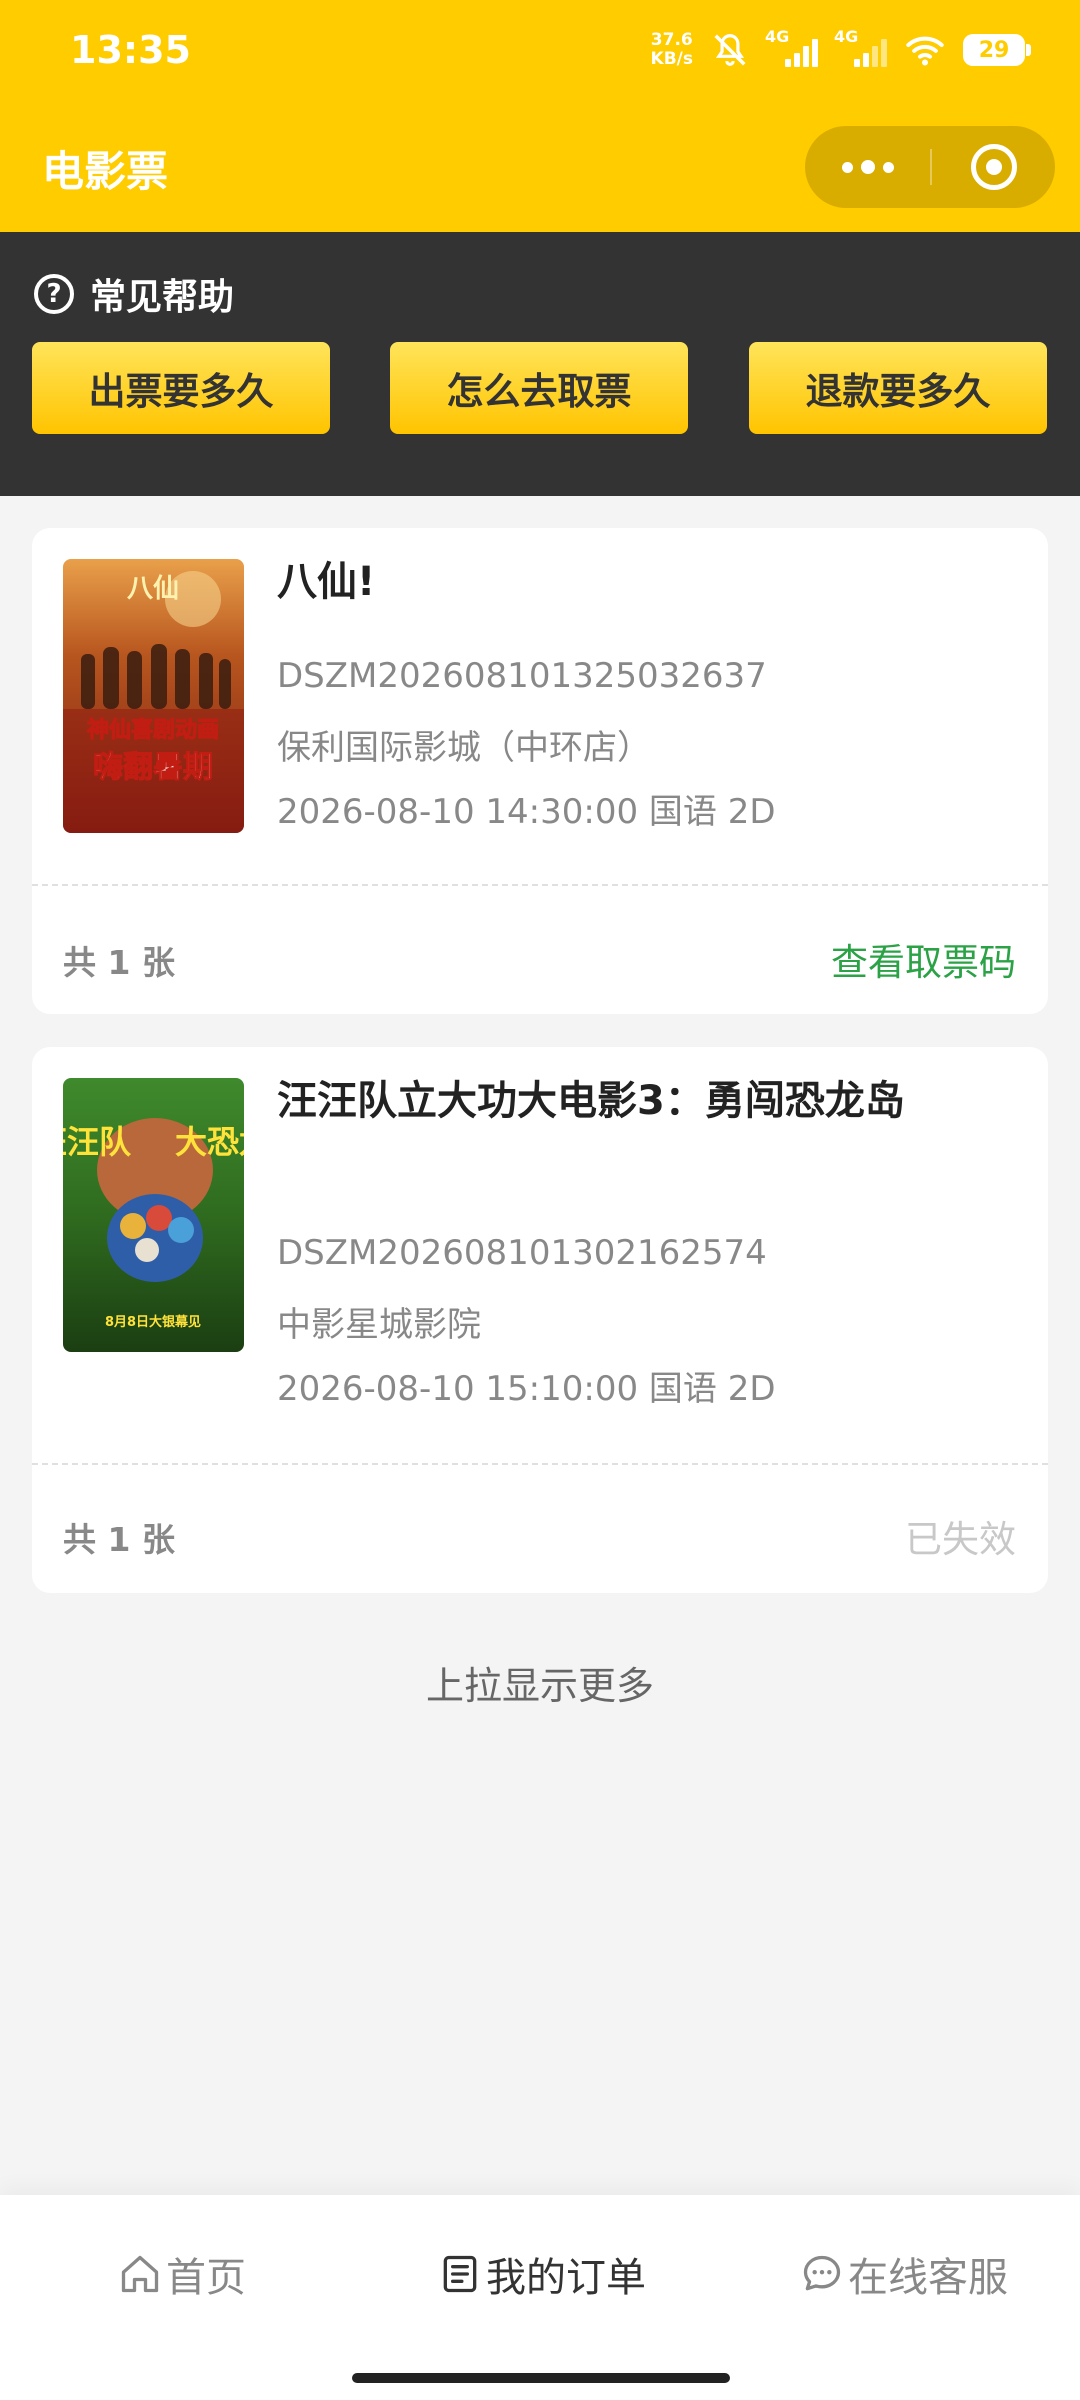 The height and width of the screenshot is (2400, 1080). I want to click on tab-home-label: 首页, so click(206, 2278).